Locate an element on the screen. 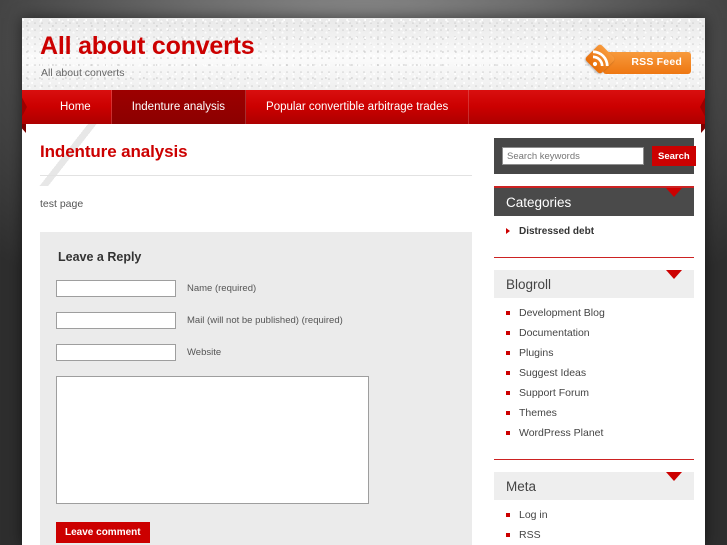 This screenshot has width=727, height=545. website-label: Website is located at coordinates (204, 352).